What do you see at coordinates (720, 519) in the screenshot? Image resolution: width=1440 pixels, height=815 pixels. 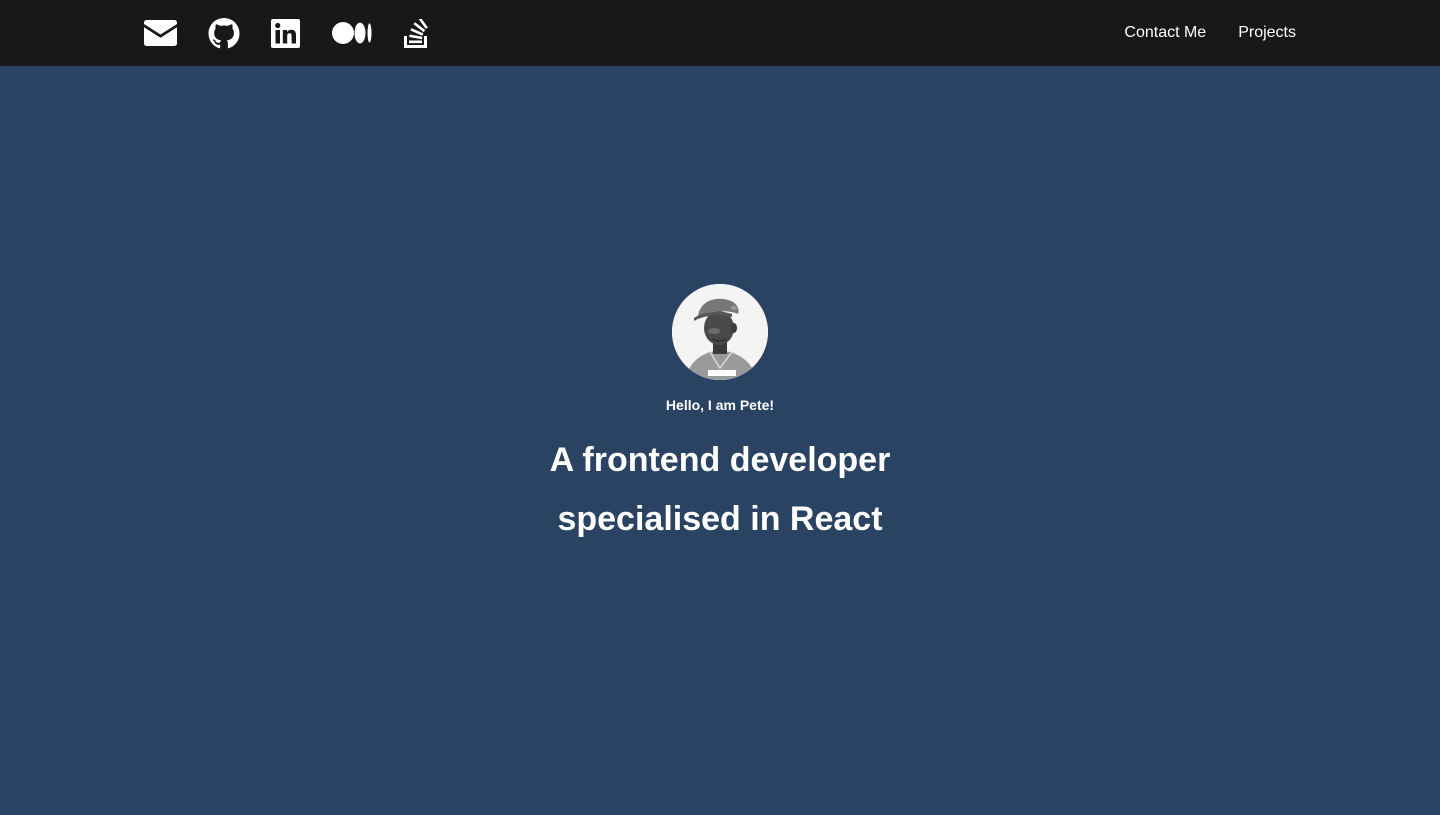 I see `headline-line-2: specialised in React` at bounding box center [720, 519].